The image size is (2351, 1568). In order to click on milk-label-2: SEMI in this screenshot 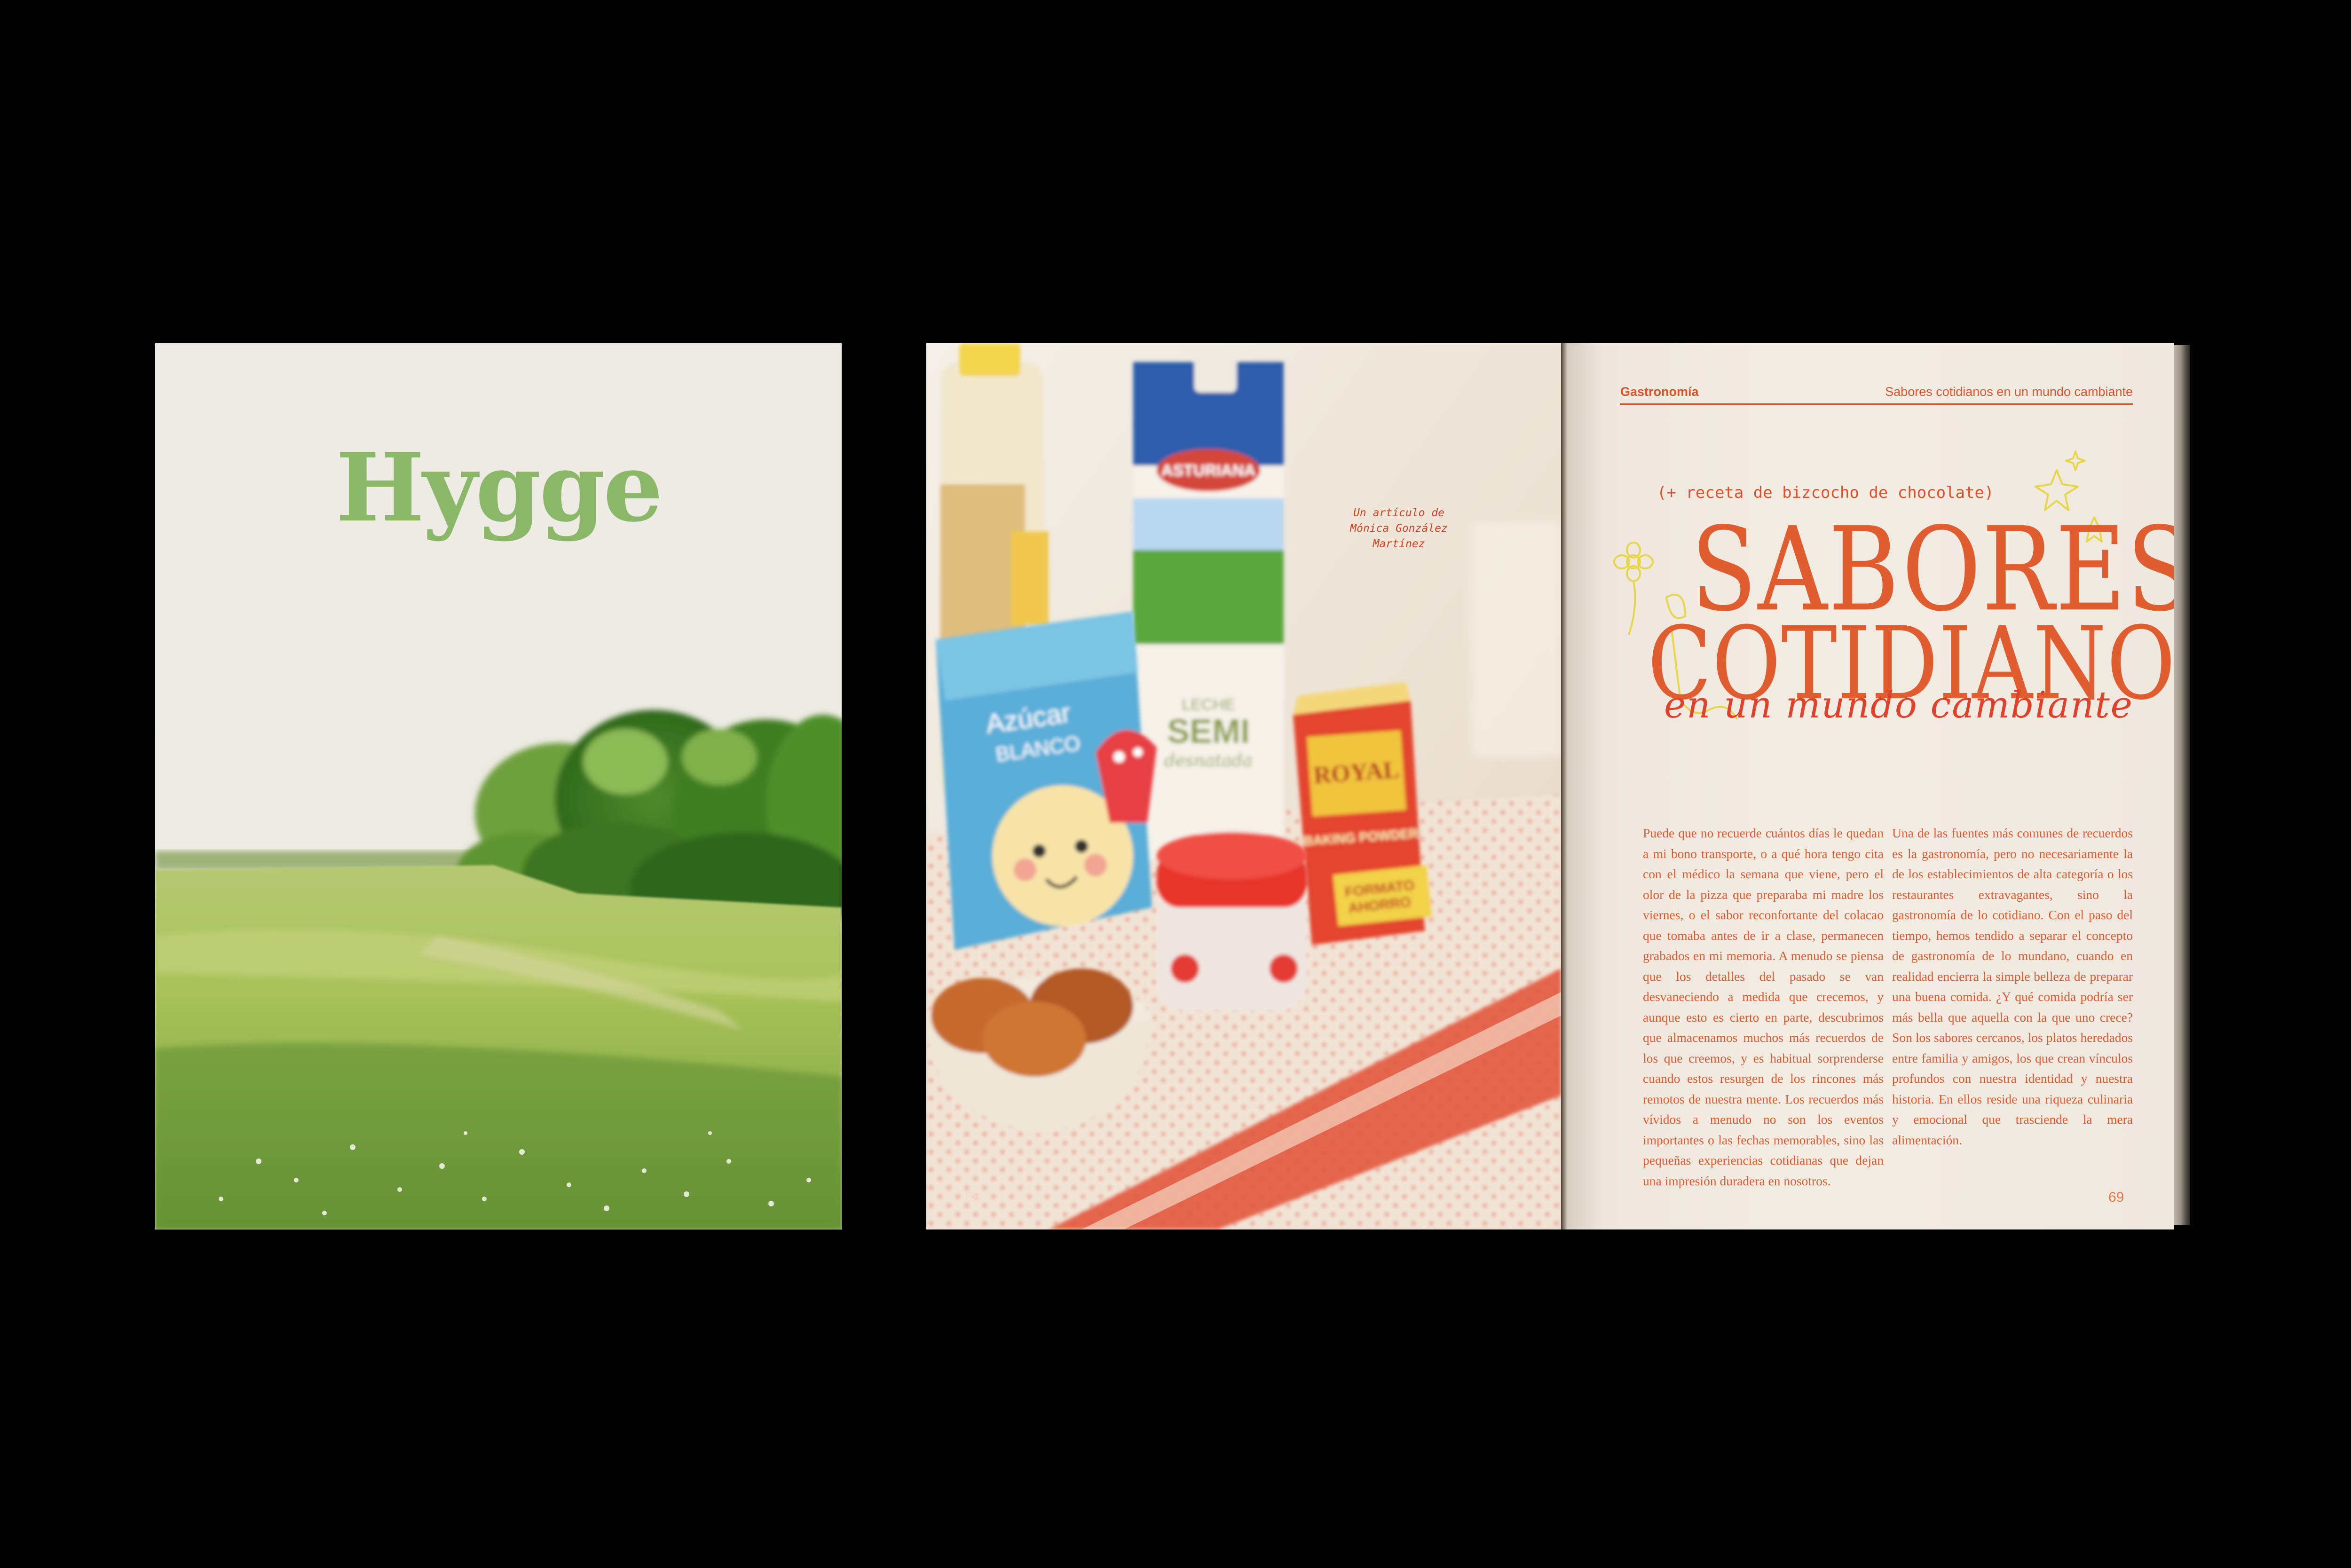, I will do `click(1208, 732)`.